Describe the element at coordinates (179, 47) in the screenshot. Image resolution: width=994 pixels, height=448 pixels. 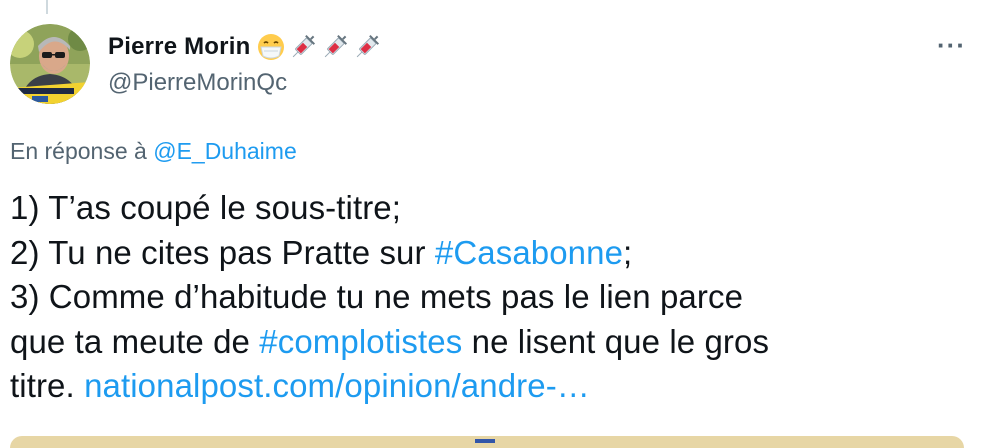
I see `author-display-name: Pierre Morin` at that location.